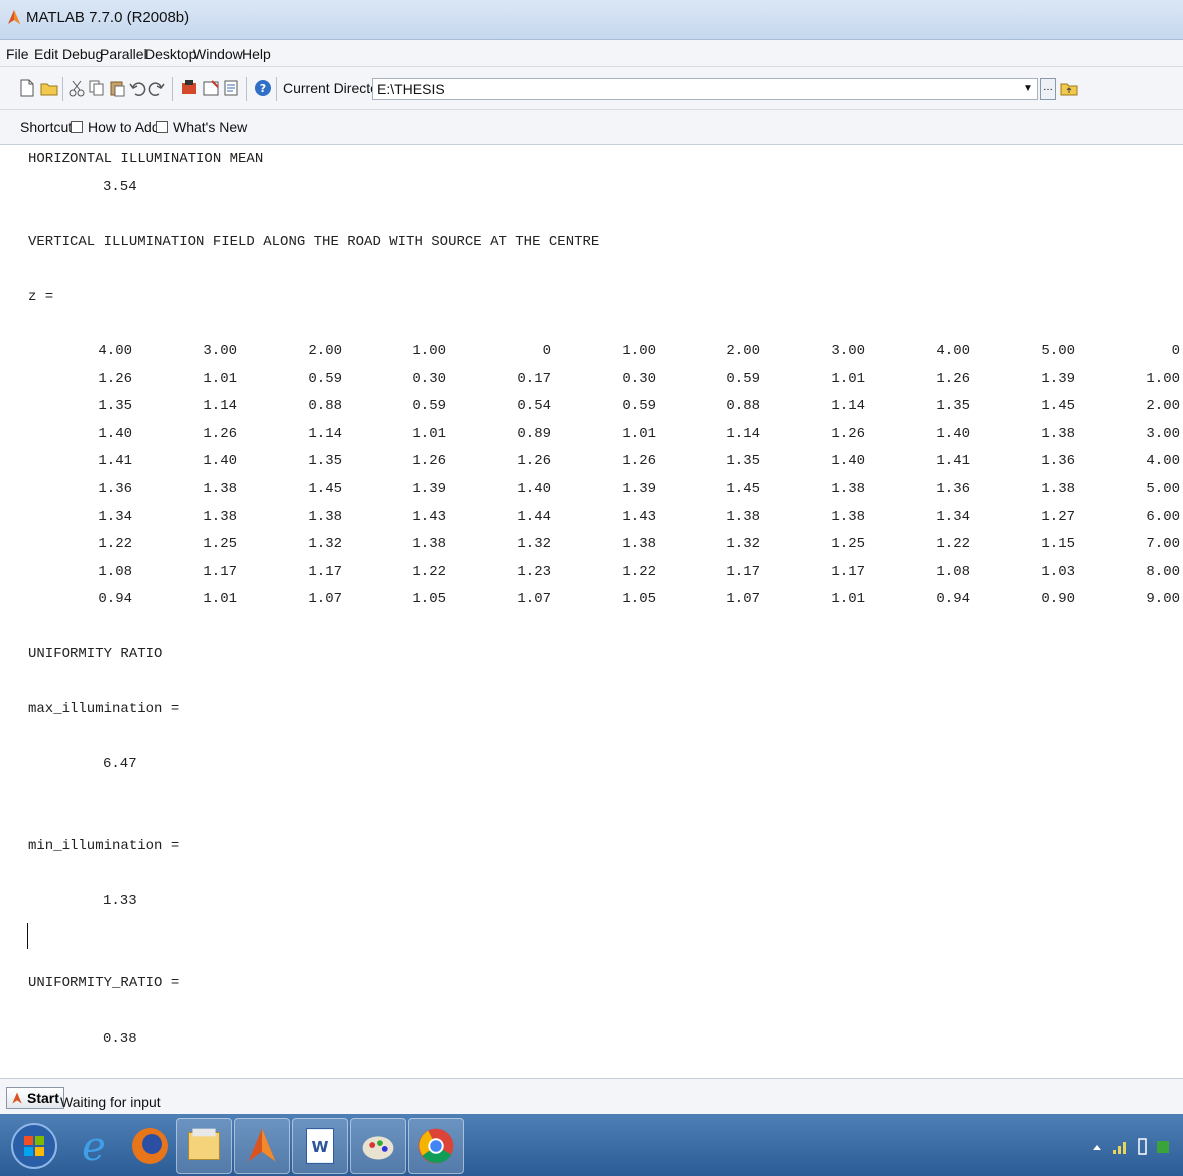 The height and width of the screenshot is (1176, 1183). Describe the element at coordinates (429, 572) in the screenshot. I see `matrix-cell: 1.22` at that location.